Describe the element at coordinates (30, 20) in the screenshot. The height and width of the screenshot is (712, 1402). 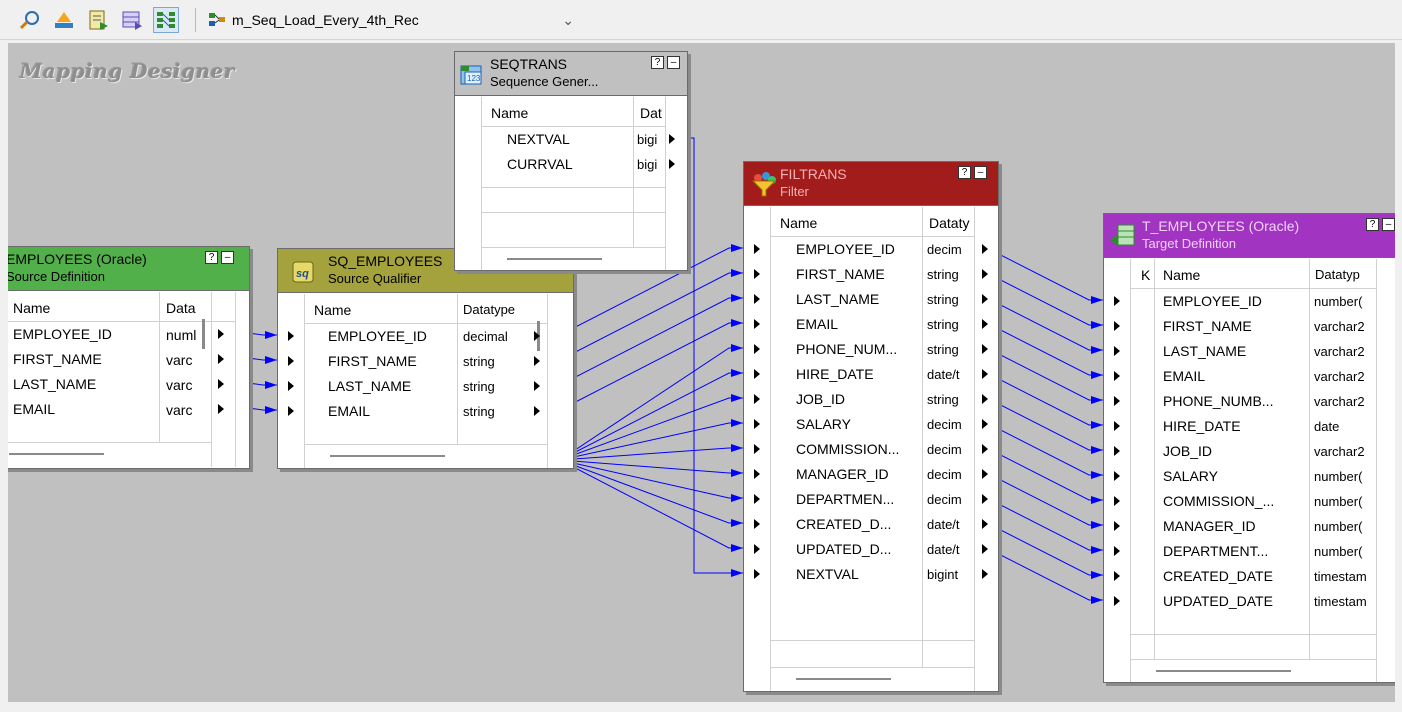
I see `connect-icon` at that location.